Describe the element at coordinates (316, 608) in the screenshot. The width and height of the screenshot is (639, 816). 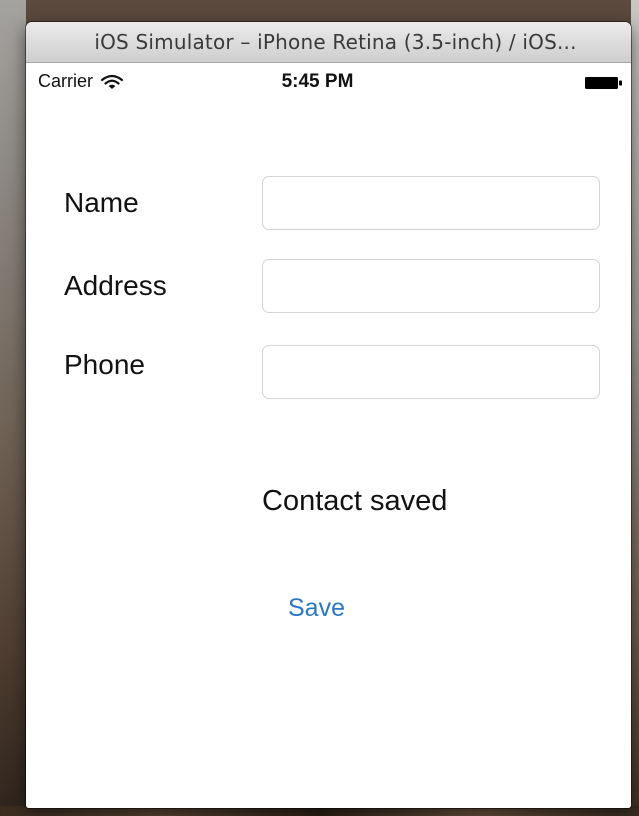
I see `save-button: Save` at that location.